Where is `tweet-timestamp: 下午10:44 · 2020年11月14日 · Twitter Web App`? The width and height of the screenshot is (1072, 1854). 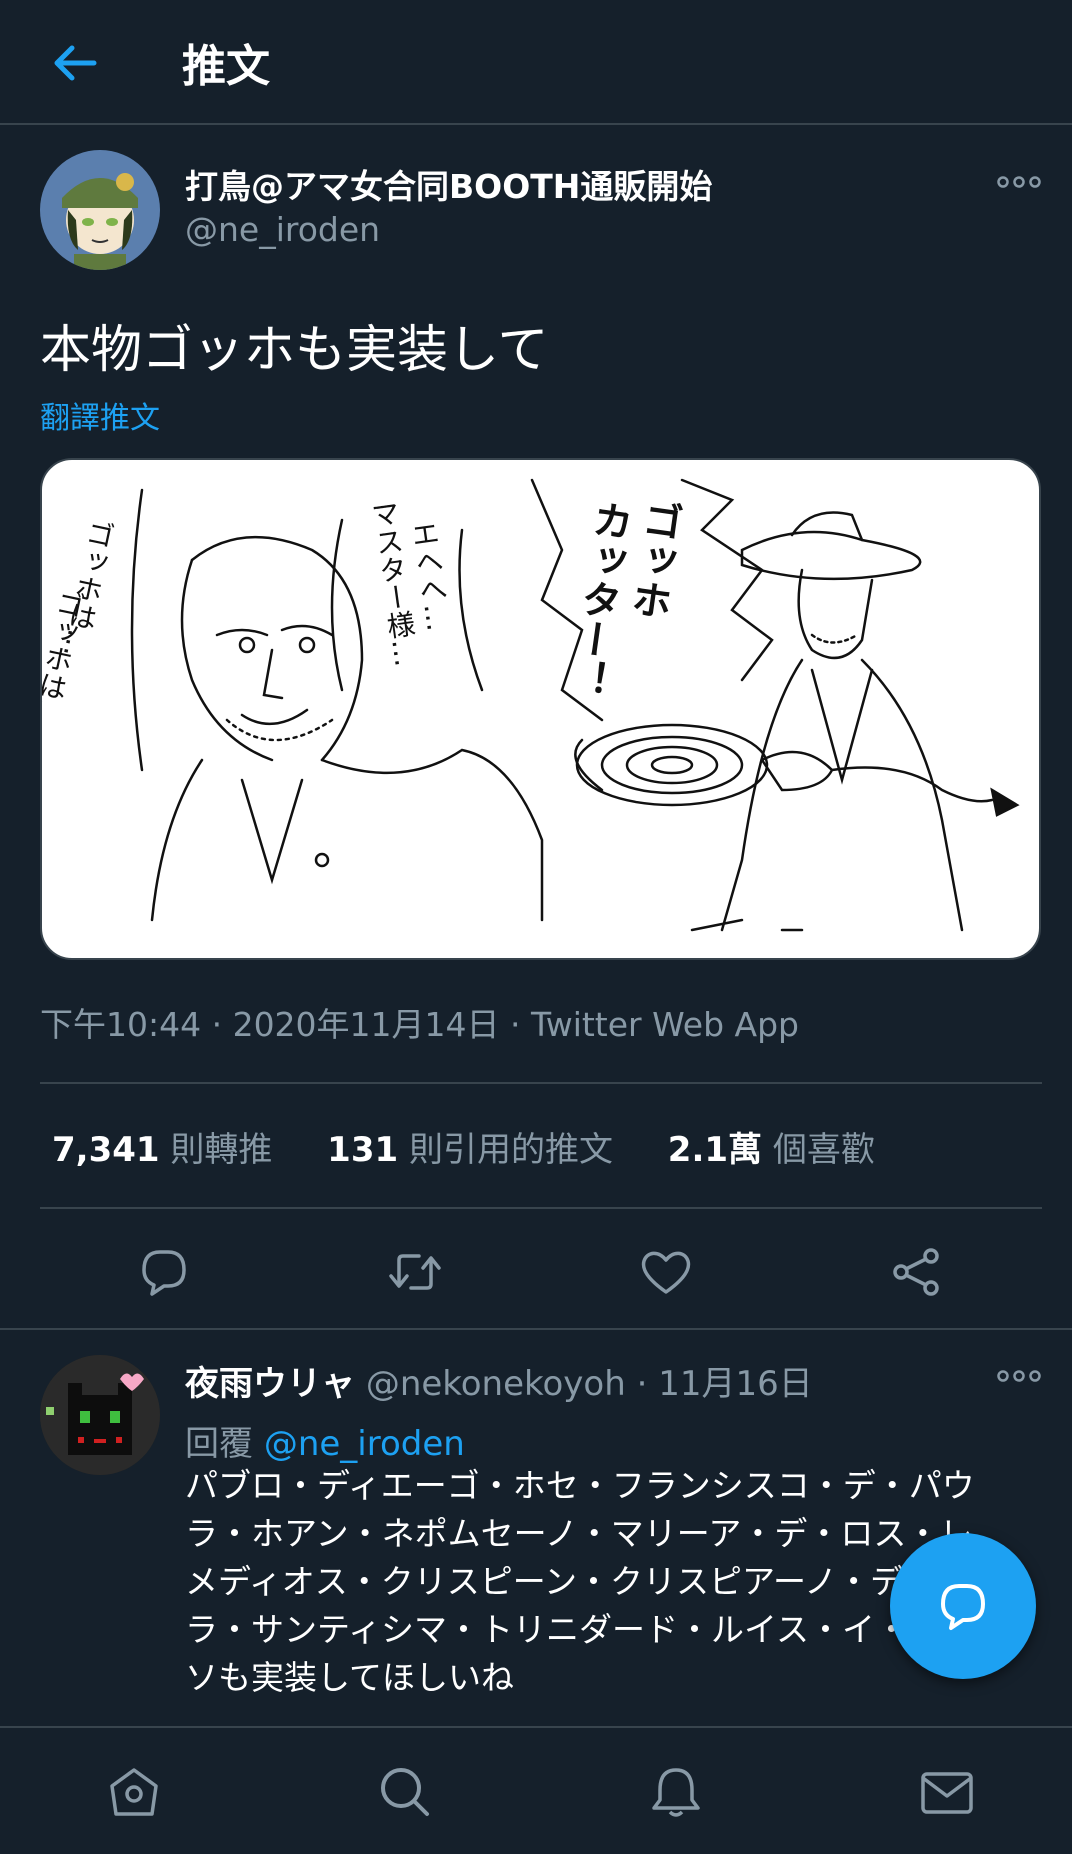 tweet-timestamp: 下午10:44 · 2020年11月14日 · Twitter Web App is located at coordinates (419, 1024).